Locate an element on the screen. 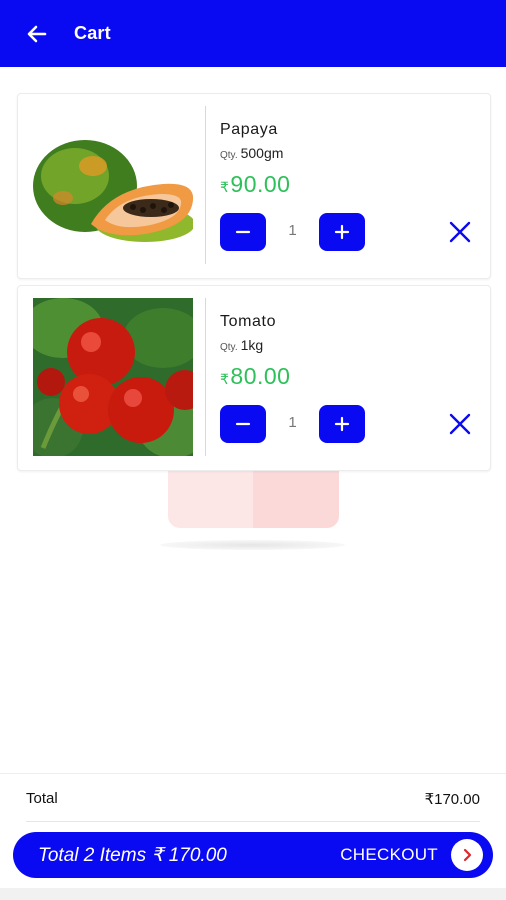 This screenshot has width=506, height=900. total-divider is located at coordinates (253, 821).